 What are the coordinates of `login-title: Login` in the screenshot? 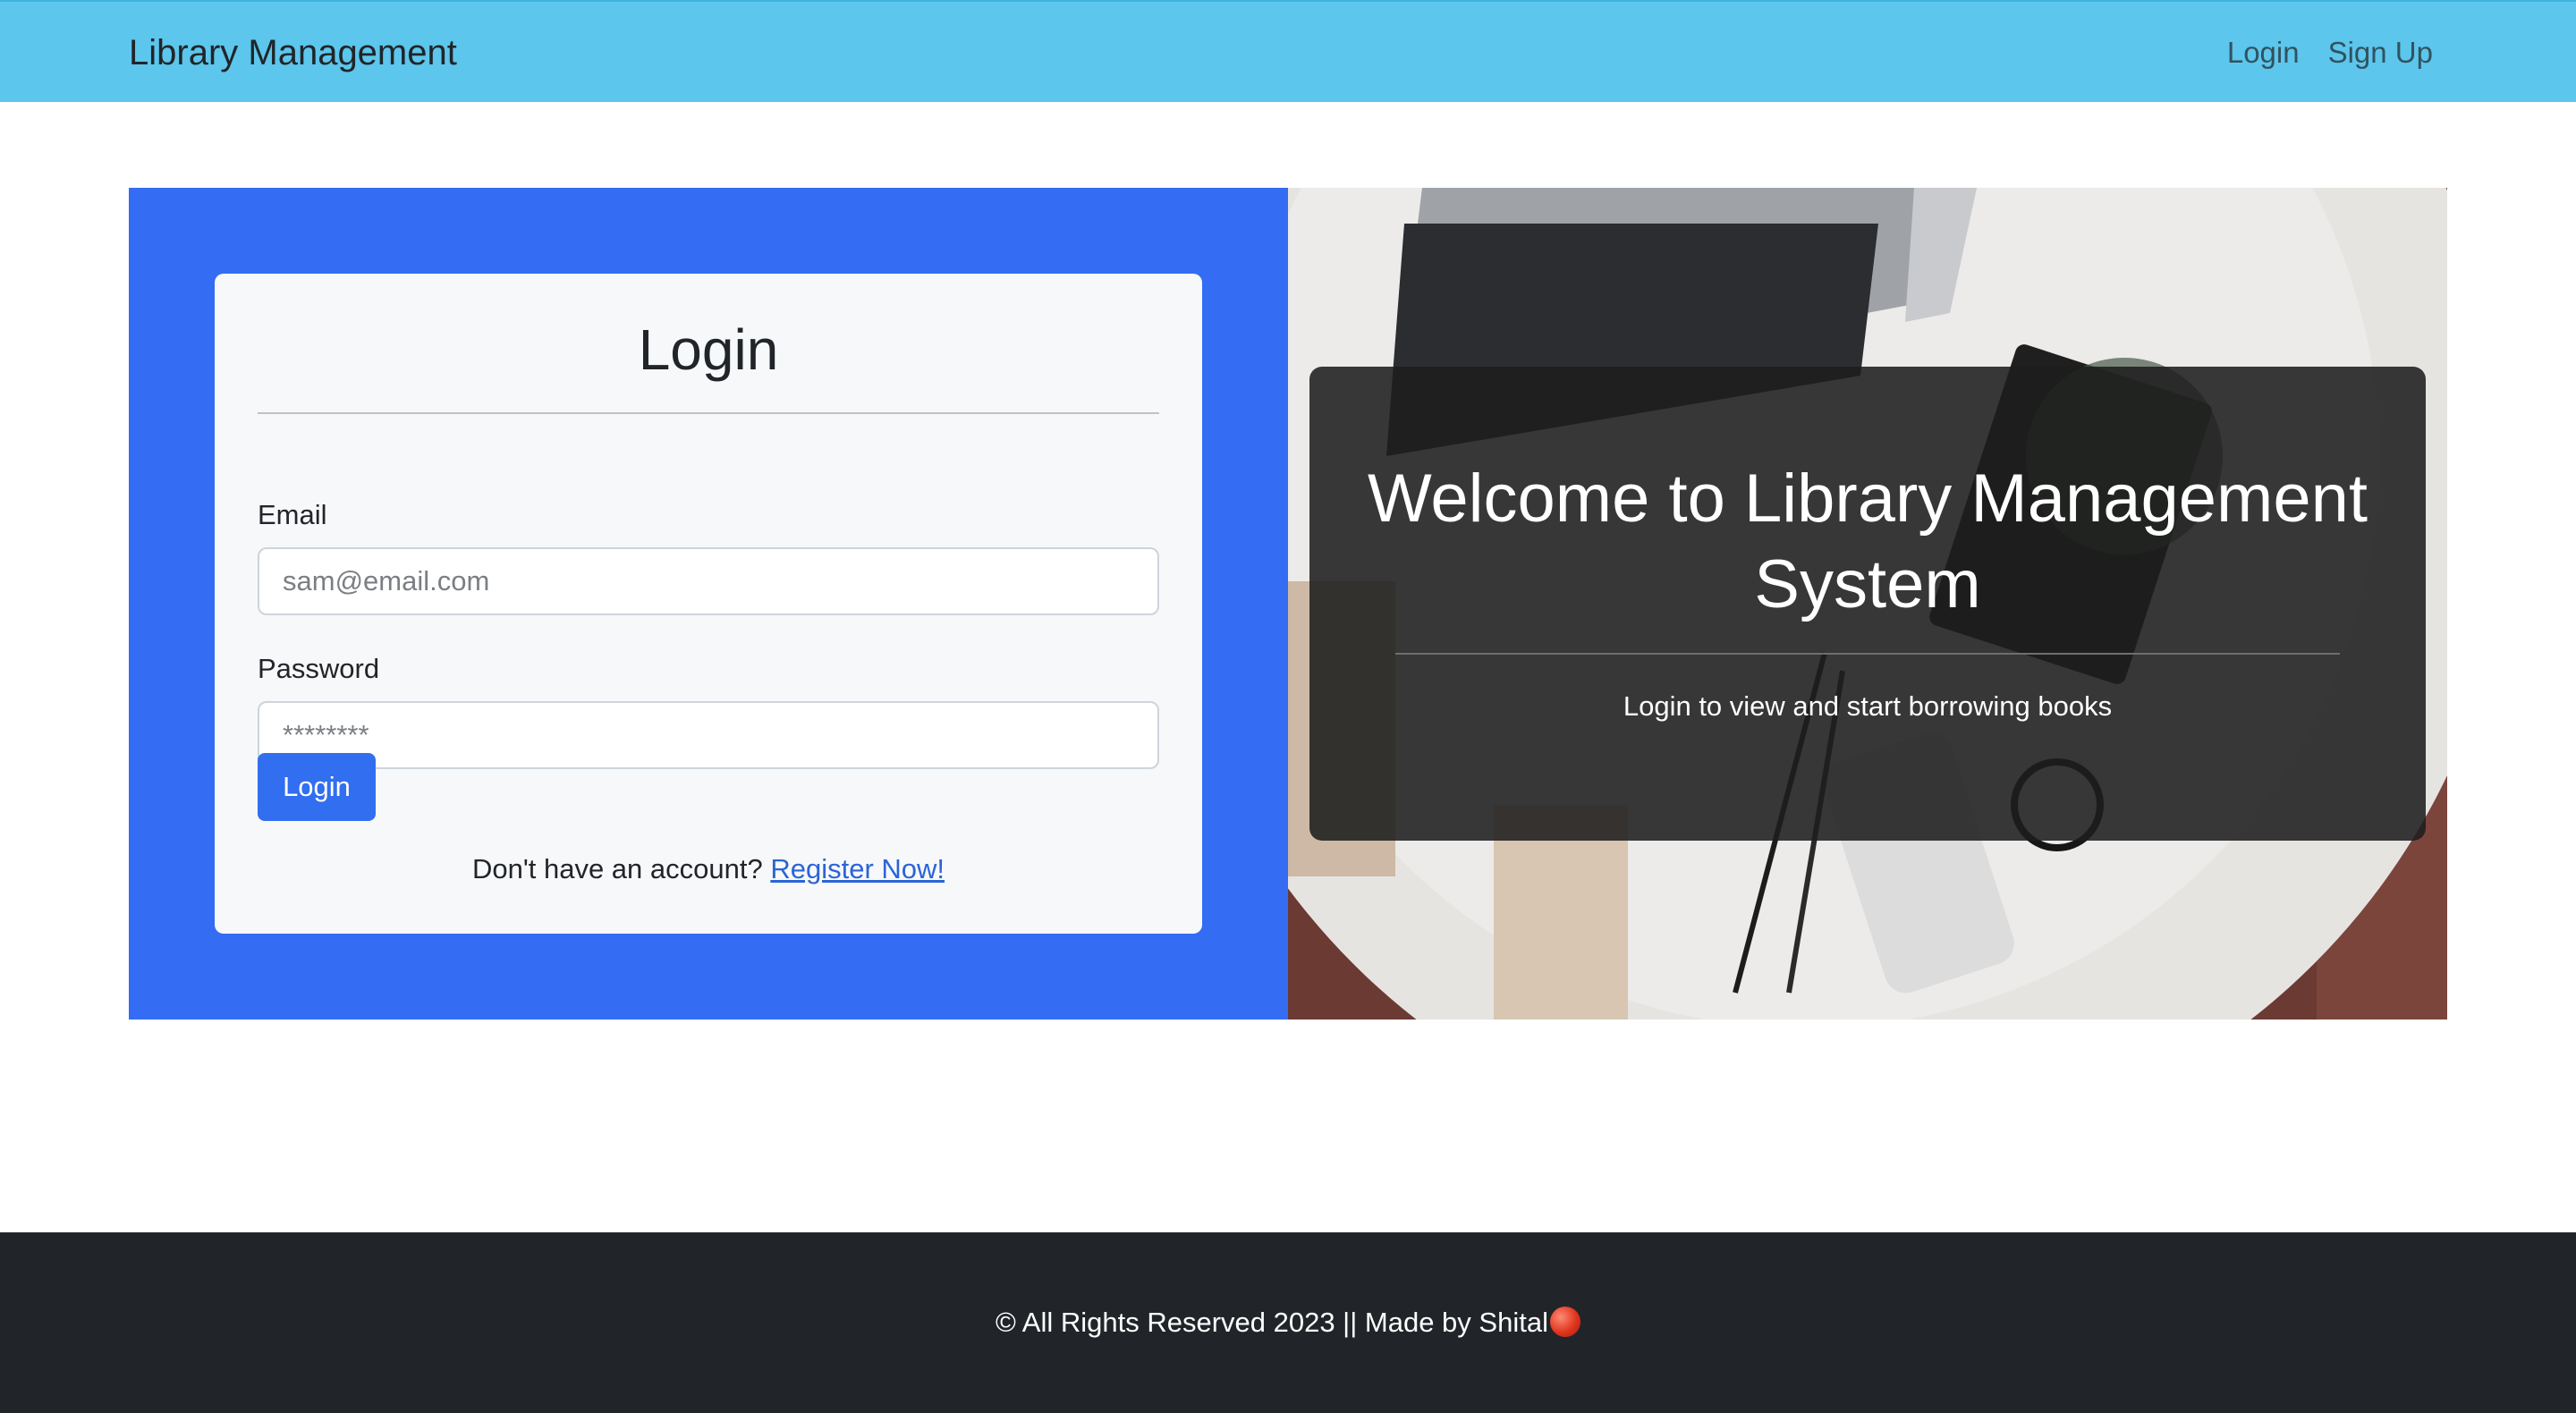 It's located at (708, 349).